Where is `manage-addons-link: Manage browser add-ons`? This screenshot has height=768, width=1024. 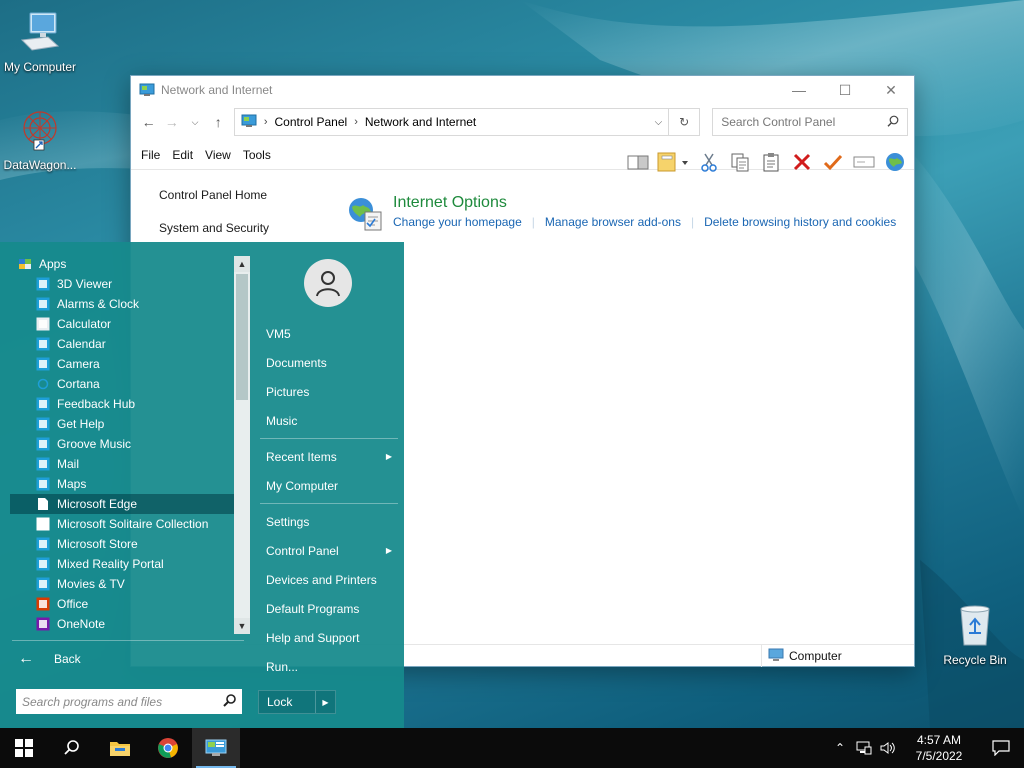 manage-addons-link: Manage browser add-ons is located at coordinates (613, 222).